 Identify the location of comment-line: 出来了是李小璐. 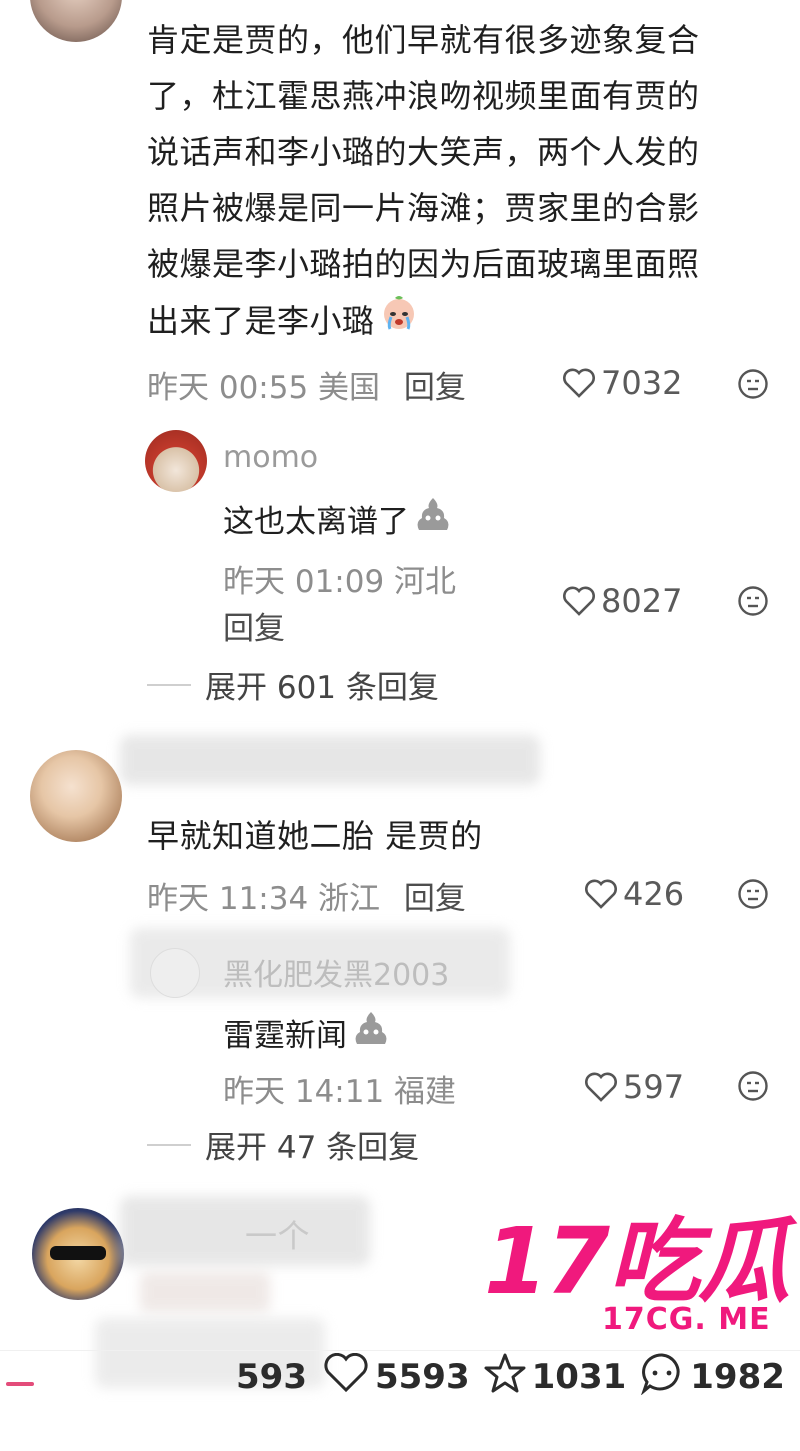
(261, 320).